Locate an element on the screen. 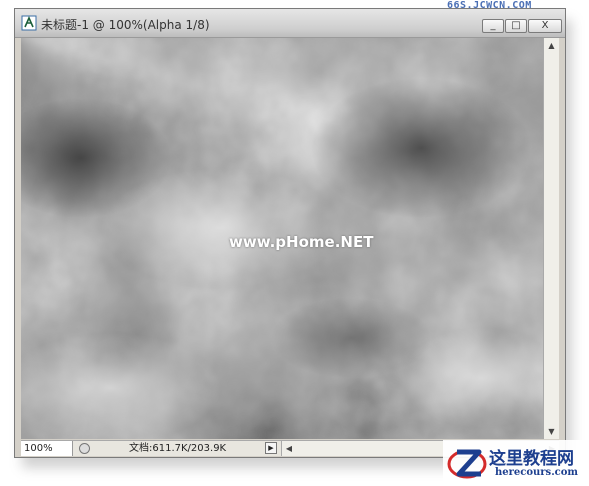  vertical-scrollbar: ▲ ▼ is located at coordinates (551, 238).